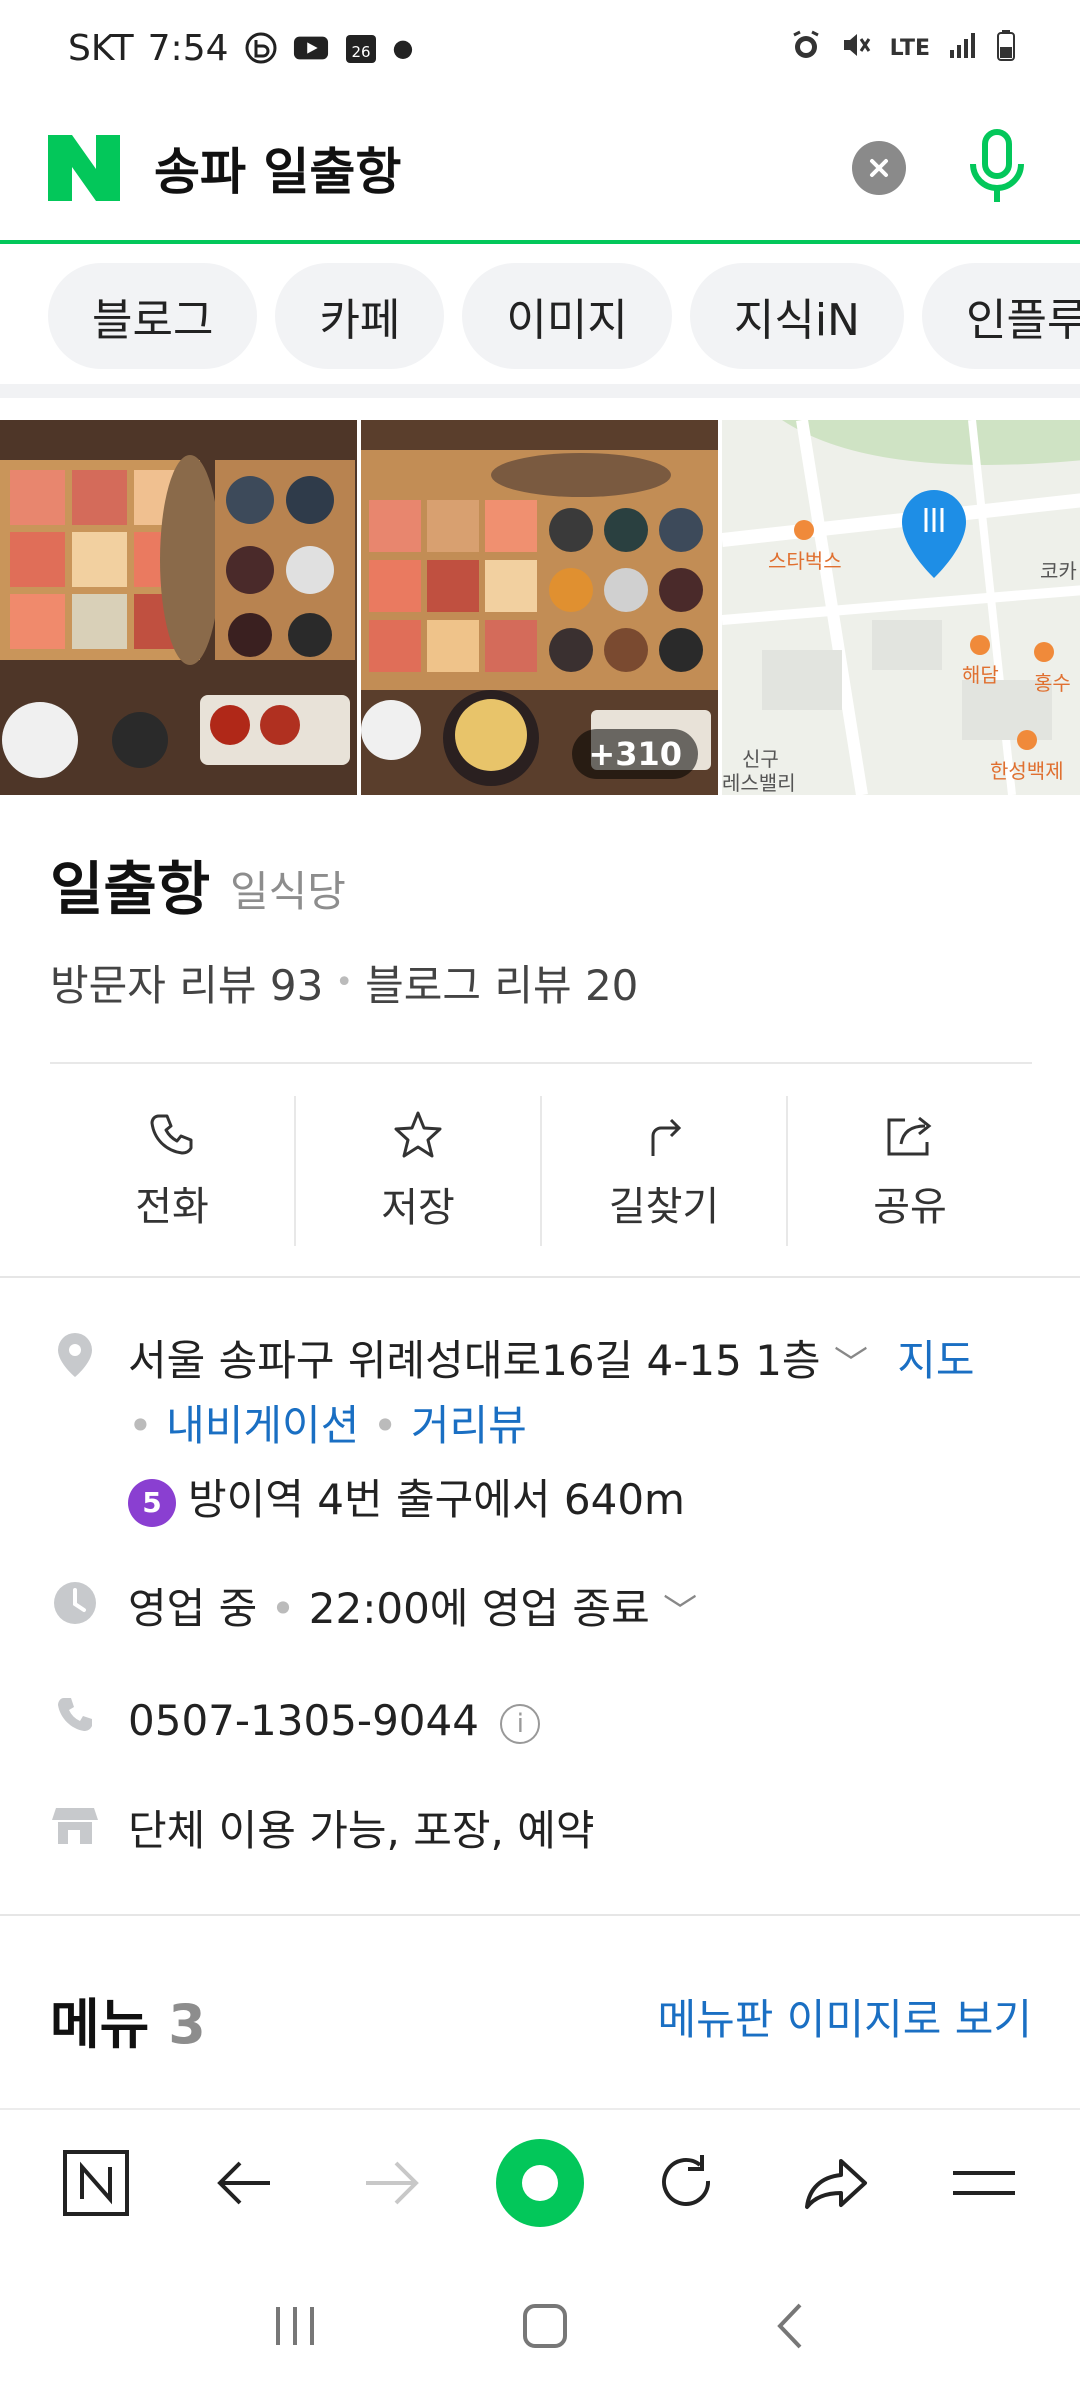 Image resolution: width=1080 pixels, height=2400 pixels. What do you see at coordinates (935, 1360) in the screenshot?
I see `map-link: 지도` at bounding box center [935, 1360].